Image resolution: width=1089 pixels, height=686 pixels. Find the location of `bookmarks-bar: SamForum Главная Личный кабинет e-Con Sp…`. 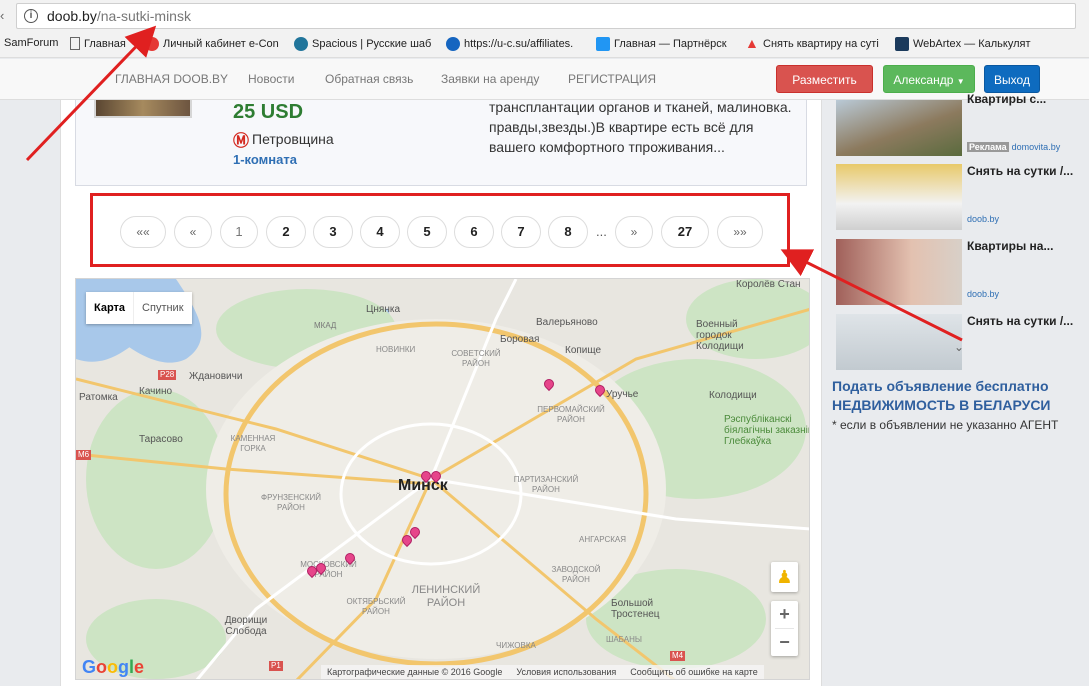

bookmarks-bar: SamForum Главная Личный кабинет e-Con Sp… is located at coordinates (544, 45).